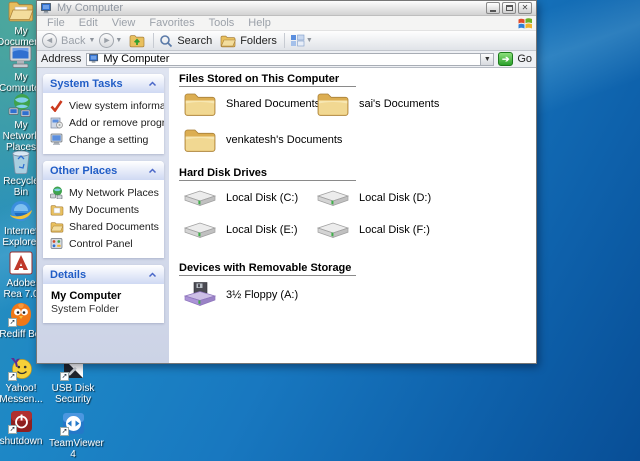 The width and height of the screenshot is (640, 461). What do you see at coordinates (373, 230) in the screenshot?
I see `drive-item-f: Local Disk (F:)` at bounding box center [373, 230].